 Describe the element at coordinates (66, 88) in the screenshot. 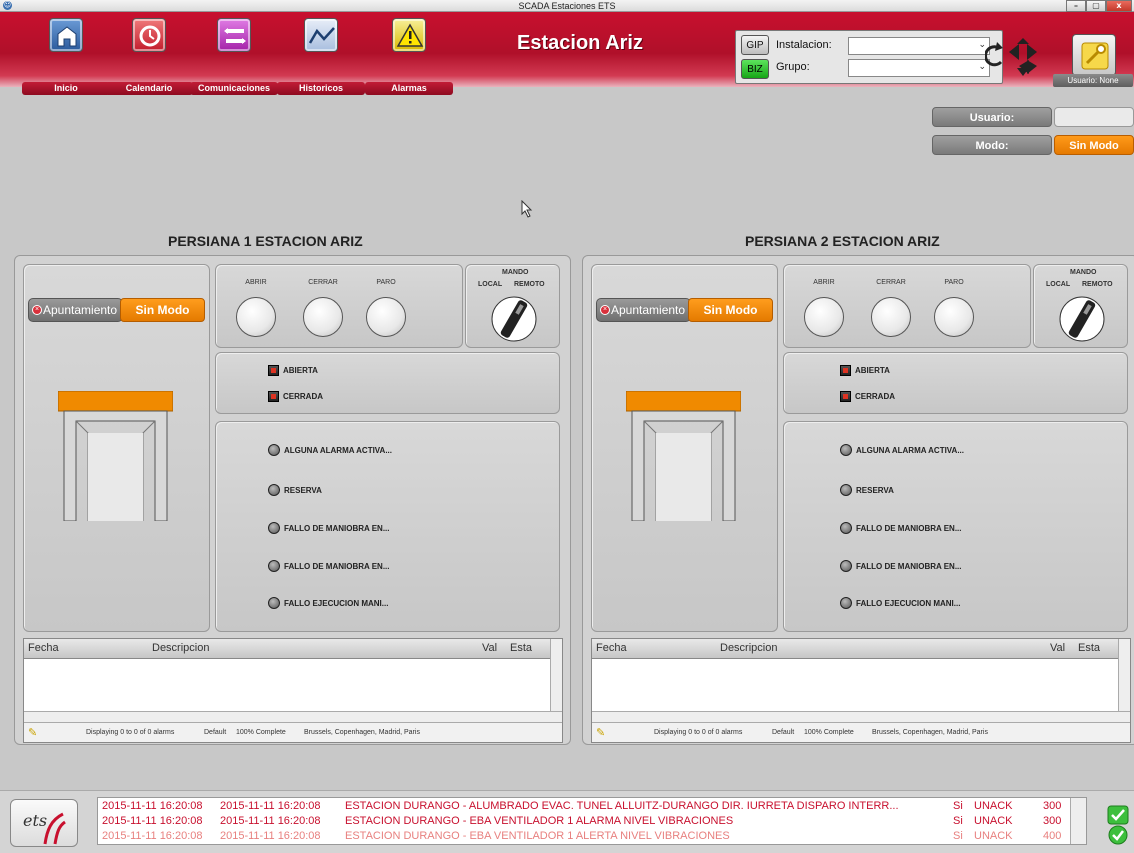

I see `nav-inicio-label: Inicio` at that location.